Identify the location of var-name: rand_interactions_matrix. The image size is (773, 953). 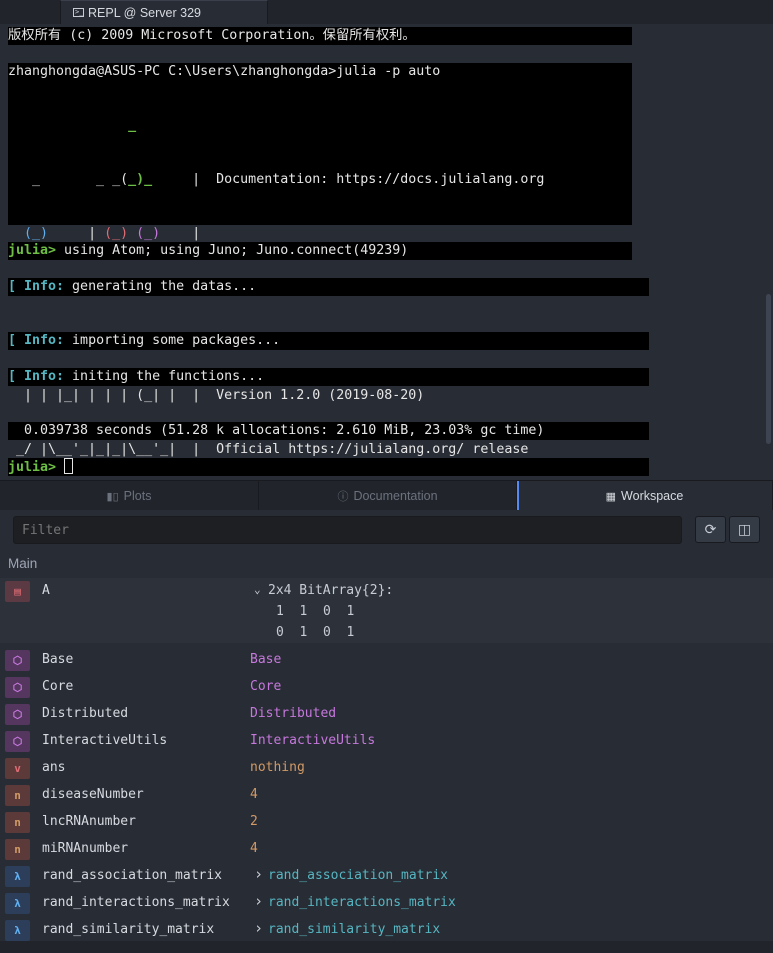
(136, 902).